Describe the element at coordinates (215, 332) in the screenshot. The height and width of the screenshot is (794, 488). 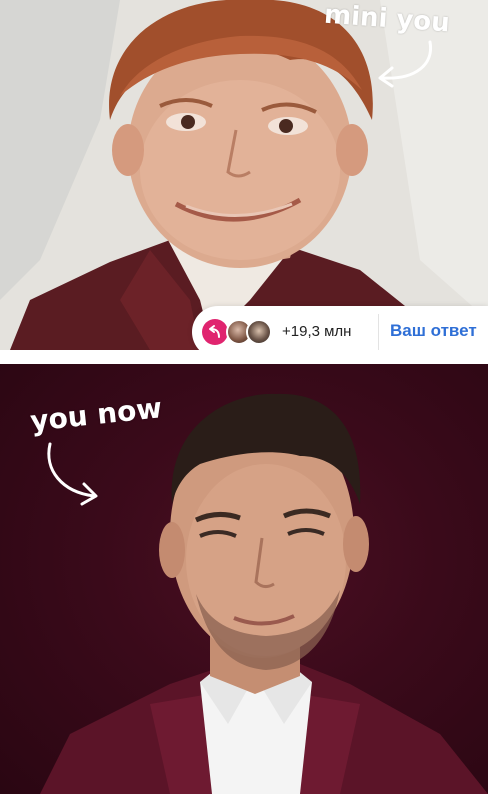
I see `reply-arrow-icon` at that location.